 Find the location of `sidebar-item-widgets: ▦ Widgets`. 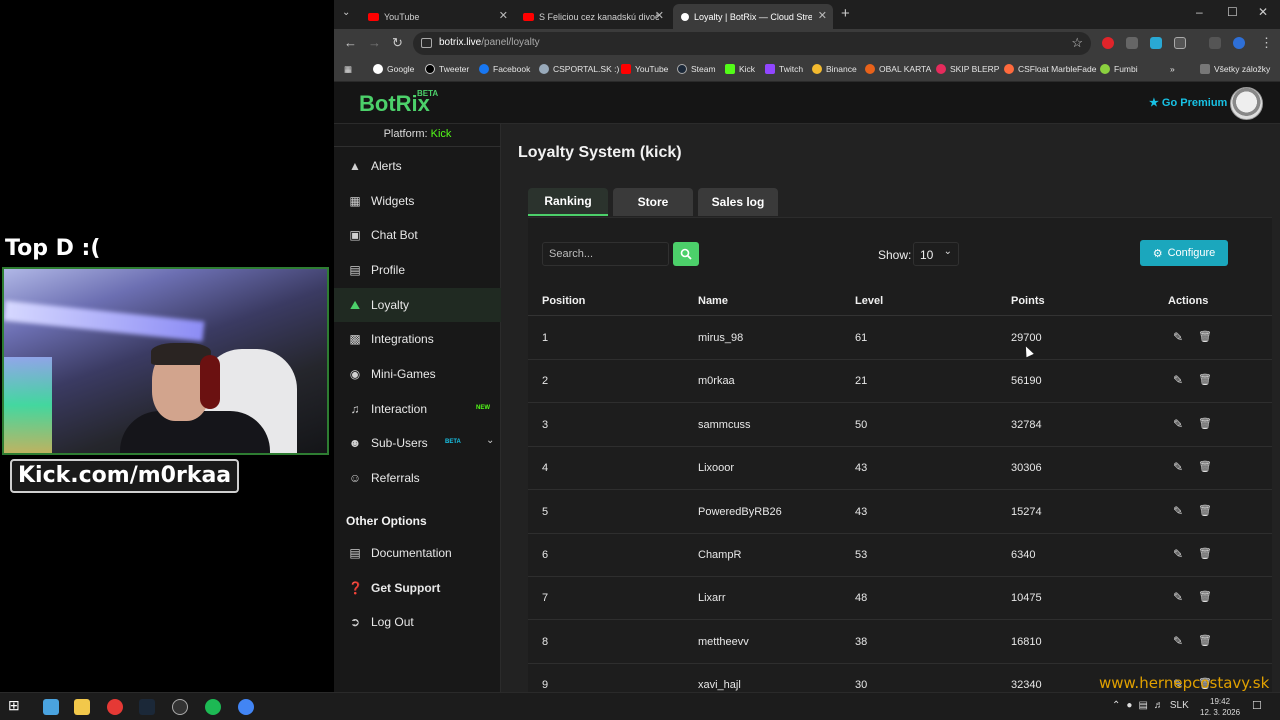

sidebar-item-widgets: ▦ Widgets is located at coordinates (417, 201).